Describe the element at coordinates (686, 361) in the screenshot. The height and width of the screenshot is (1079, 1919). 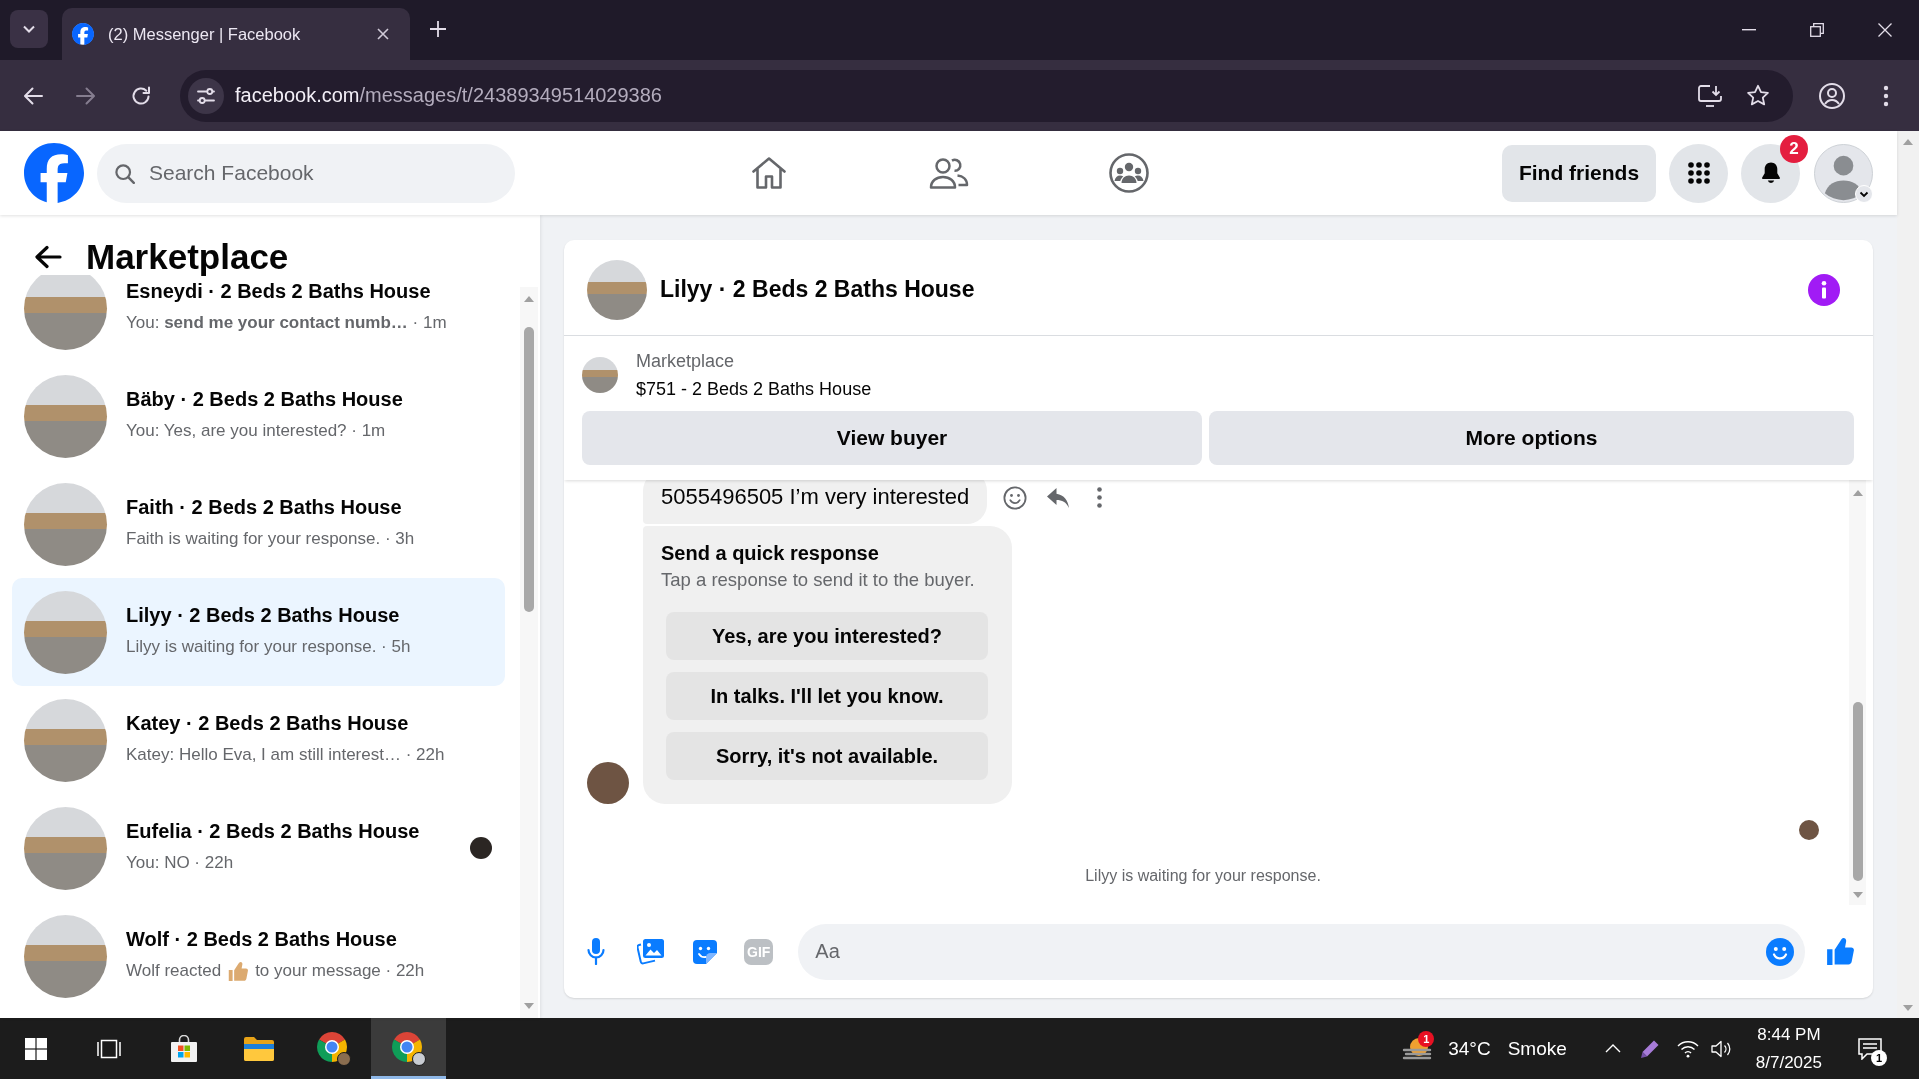
I see `listing-label: Marketplace` at that location.